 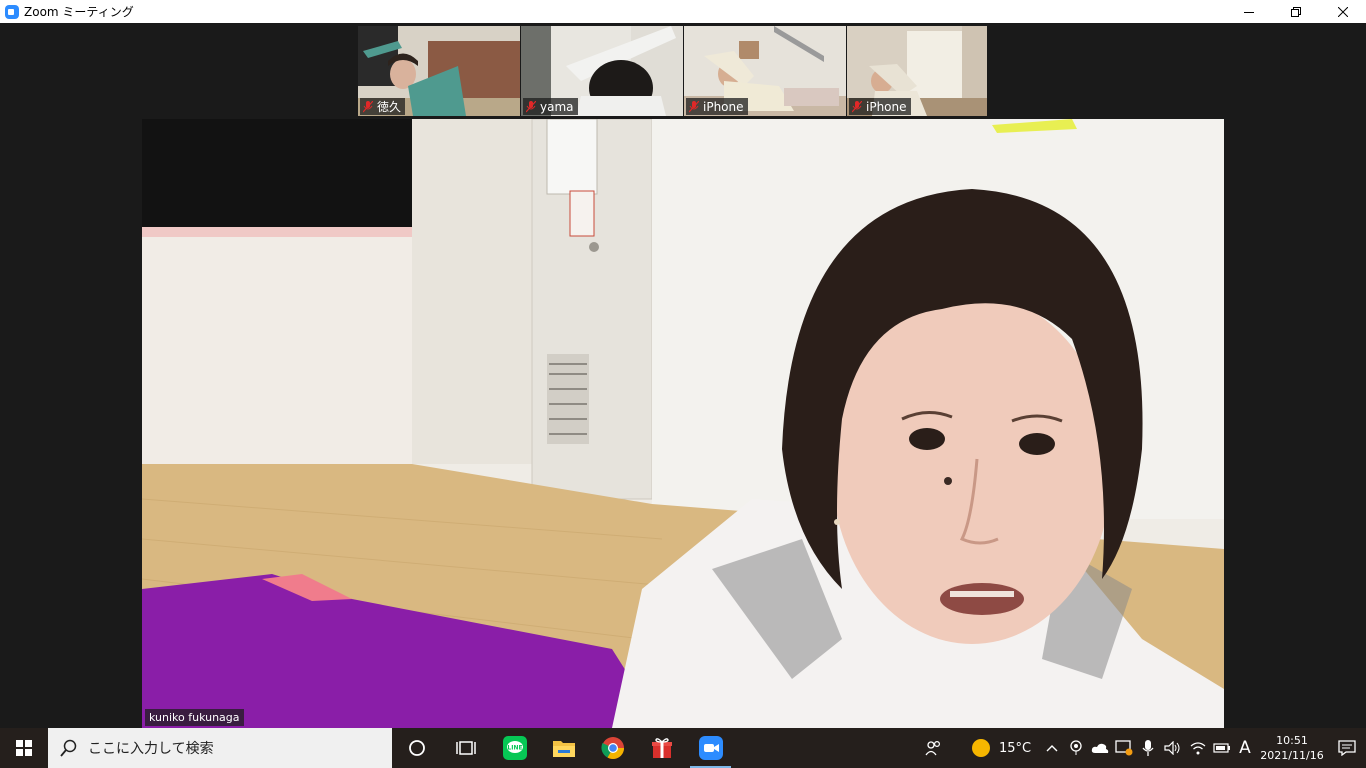 What do you see at coordinates (980, 748) in the screenshot?
I see `sun-icon` at bounding box center [980, 748].